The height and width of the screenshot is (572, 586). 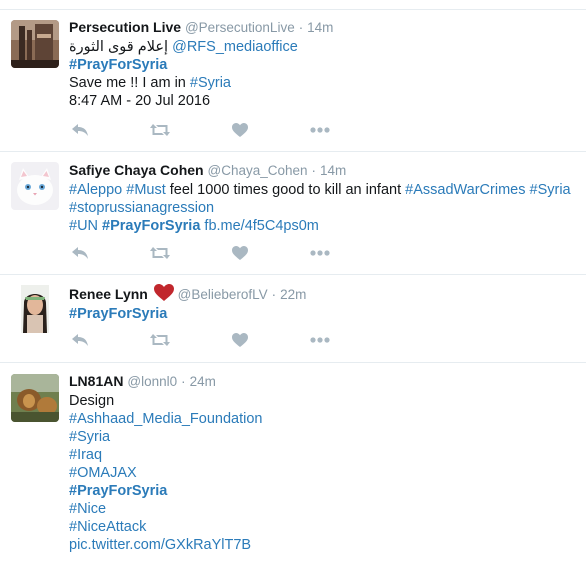 I want to click on tweet-text-segment: feel 1000 times good to kill an infant, so click(x=285, y=190).